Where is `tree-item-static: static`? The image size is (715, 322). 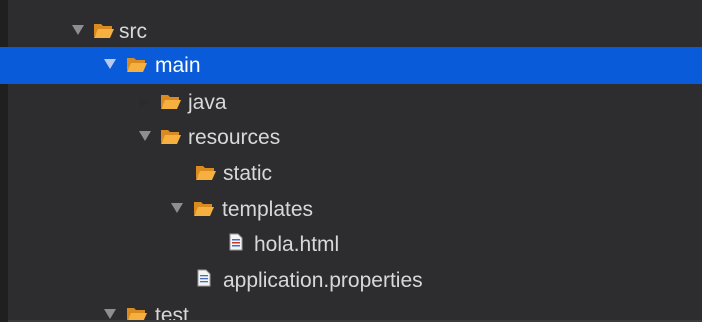
tree-item-static: static is located at coordinates (351, 173).